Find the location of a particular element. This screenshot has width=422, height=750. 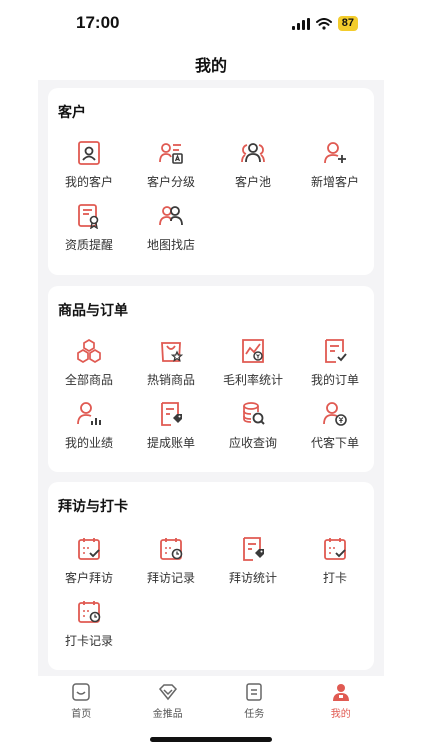

map-find-store-button: 地图找店 is located at coordinates (171, 231).